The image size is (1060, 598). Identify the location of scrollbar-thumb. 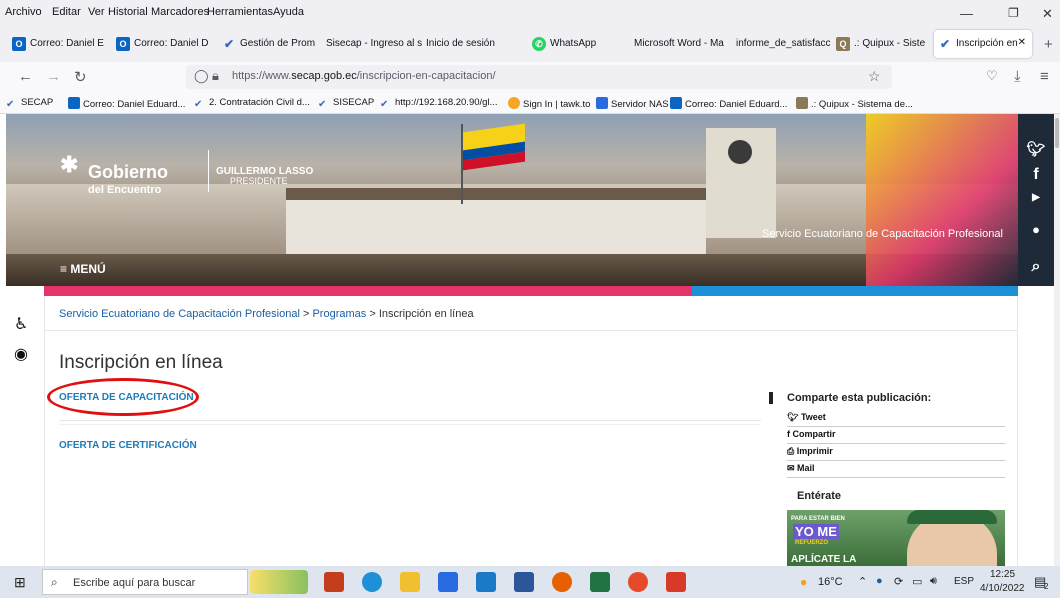
(1057, 133).